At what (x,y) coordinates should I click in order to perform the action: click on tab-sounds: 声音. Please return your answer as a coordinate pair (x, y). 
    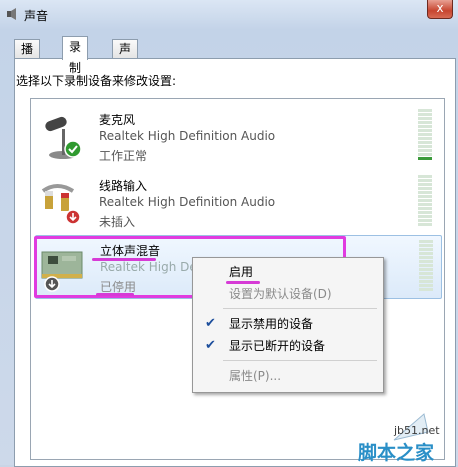
    Looking at the image, I should click on (125, 57).